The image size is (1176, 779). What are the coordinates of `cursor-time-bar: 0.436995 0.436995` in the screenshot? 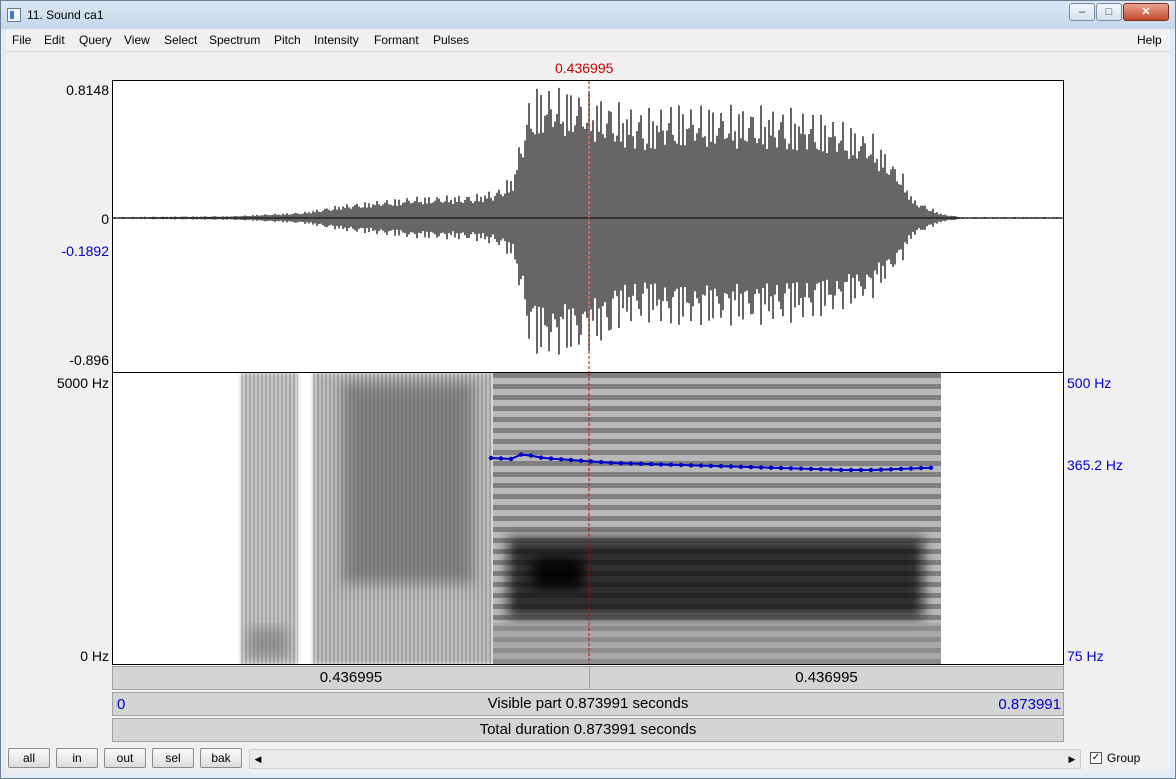 It's located at (588, 678).